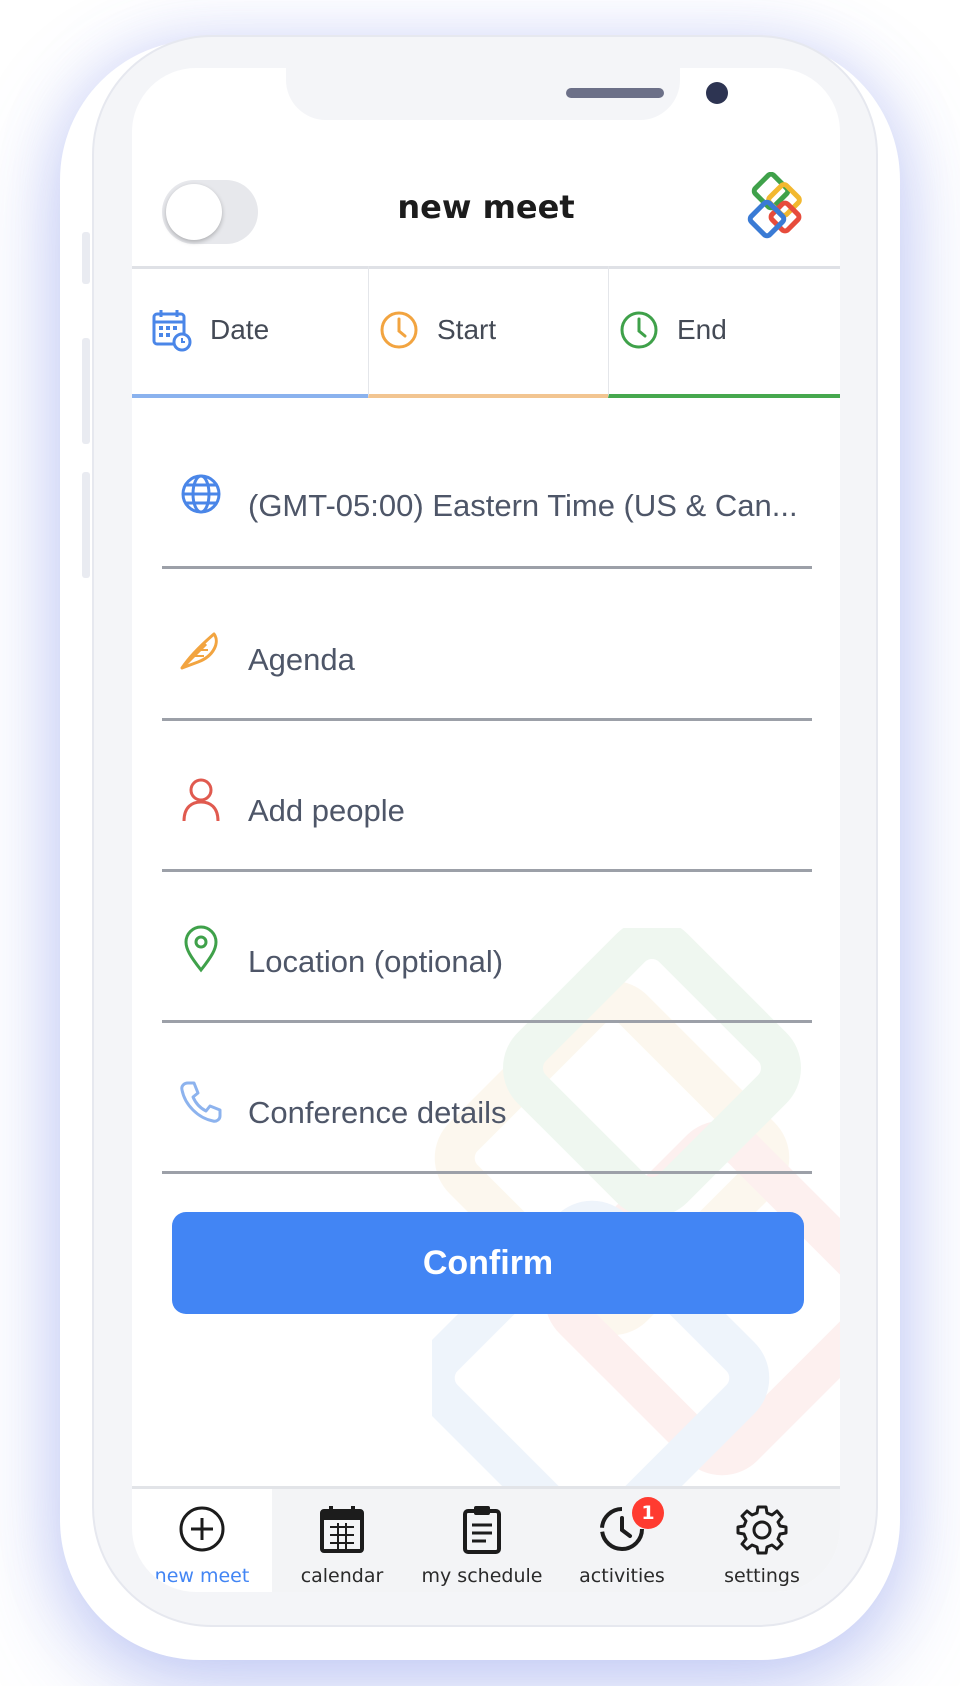  I want to click on location-field: Location (optional), so click(487, 946).